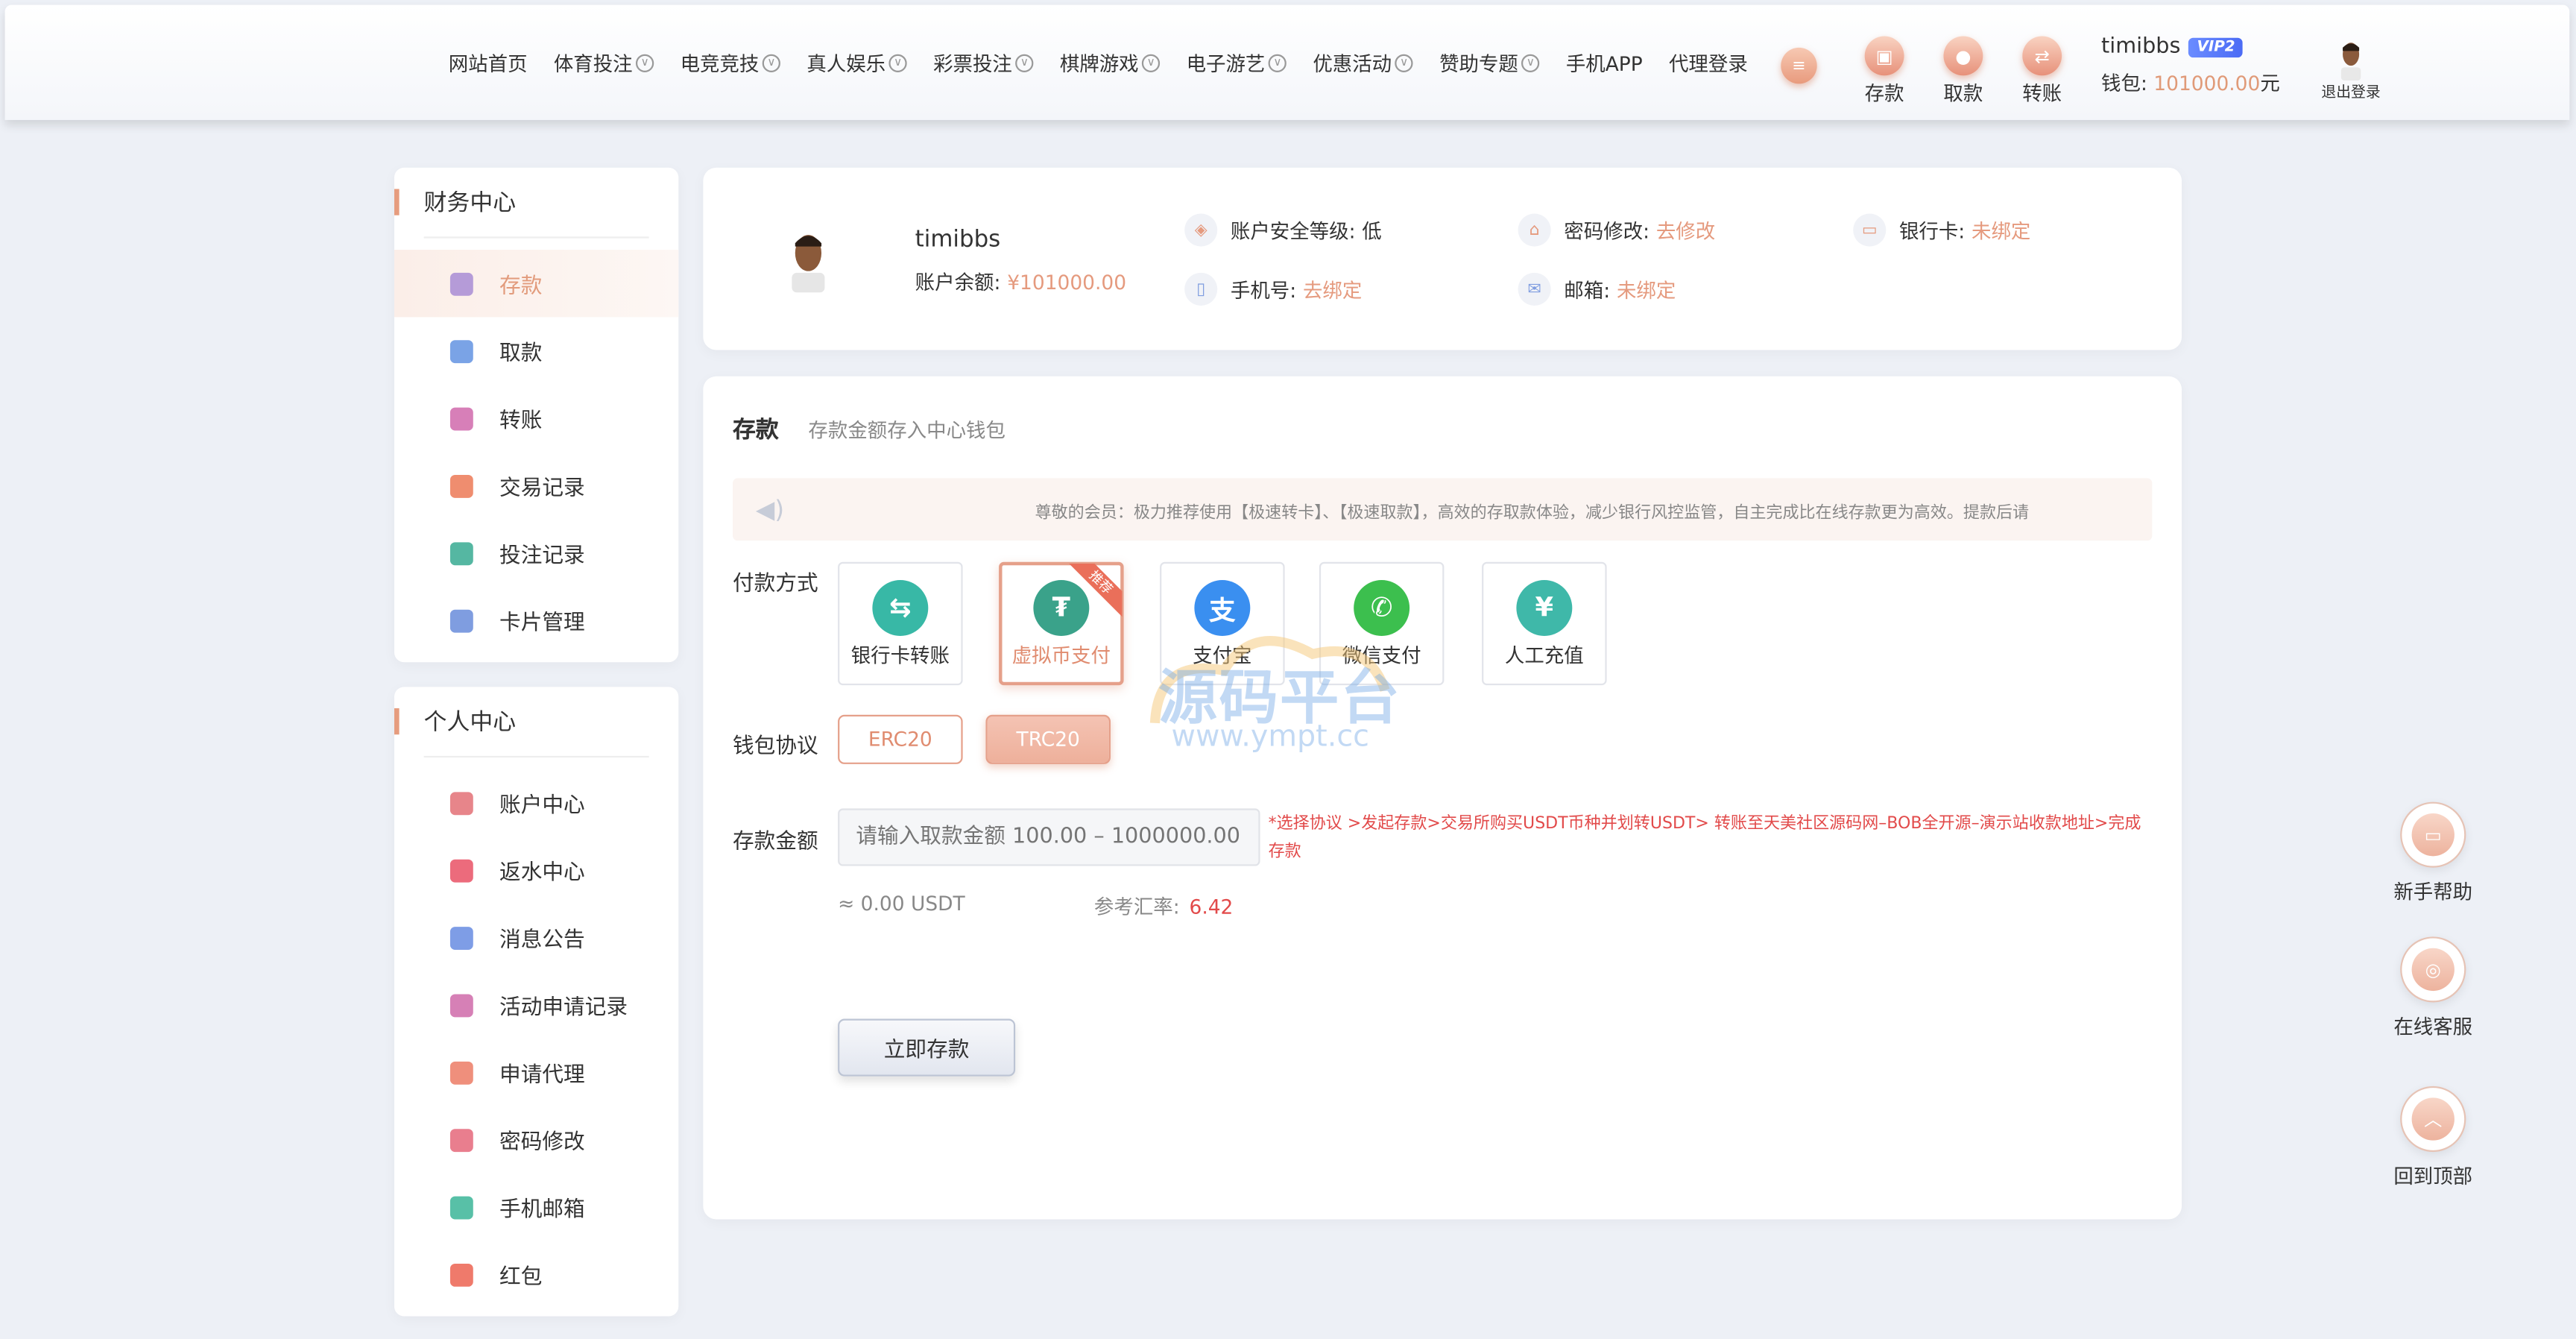  What do you see at coordinates (720, 63) in the screenshot?
I see `nav-item-label: 电竞竞技` at bounding box center [720, 63].